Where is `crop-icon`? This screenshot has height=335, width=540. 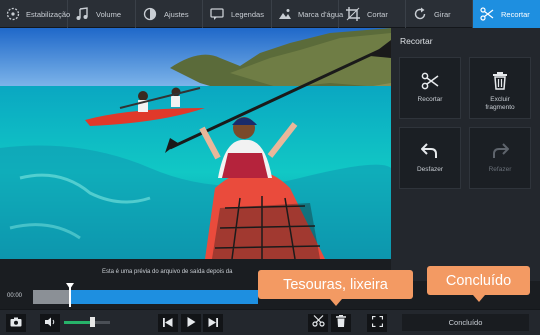 crop-icon is located at coordinates (353, 14).